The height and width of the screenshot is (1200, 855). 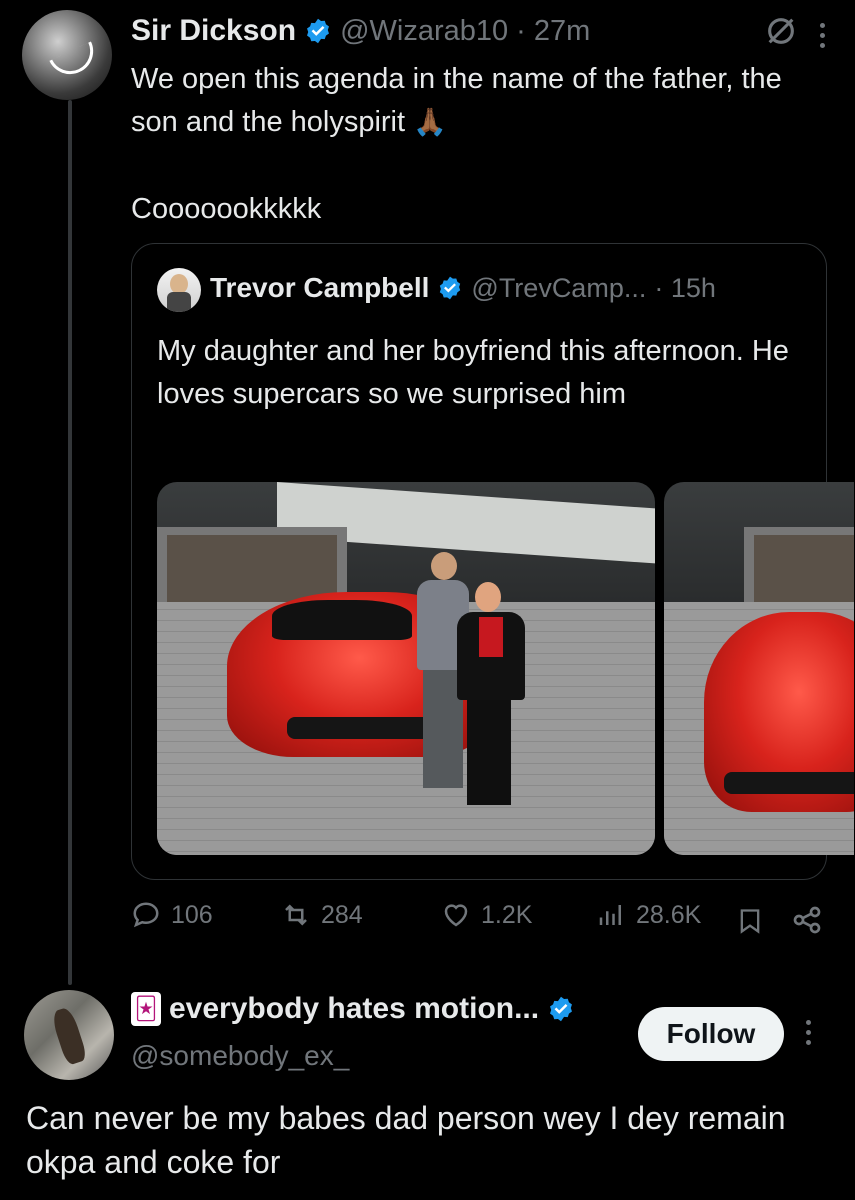 What do you see at coordinates (226, 209) in the screenshot?
I see `tweet-text-second: Cooooookkkkk` at bounding box center [226, 209].